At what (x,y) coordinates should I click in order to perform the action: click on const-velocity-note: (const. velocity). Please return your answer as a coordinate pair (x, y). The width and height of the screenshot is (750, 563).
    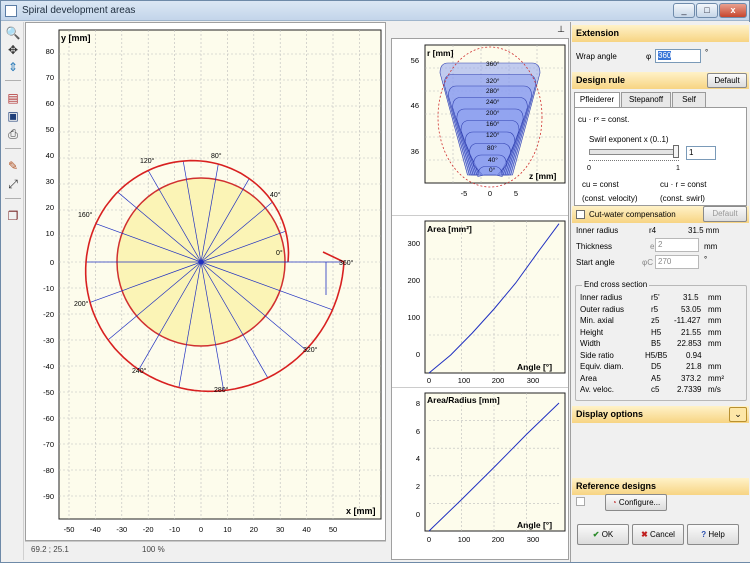
    Looking at the image, I should click on (610, 198).